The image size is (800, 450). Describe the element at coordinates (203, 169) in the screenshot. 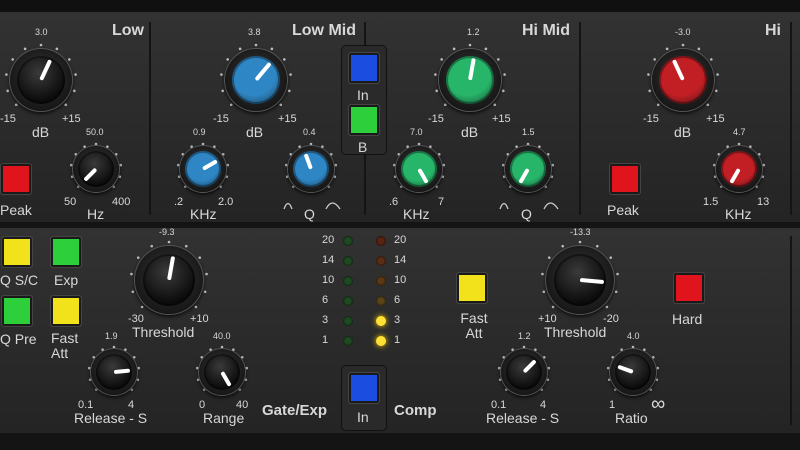

I see `lowmid-freq-knob` at that location.